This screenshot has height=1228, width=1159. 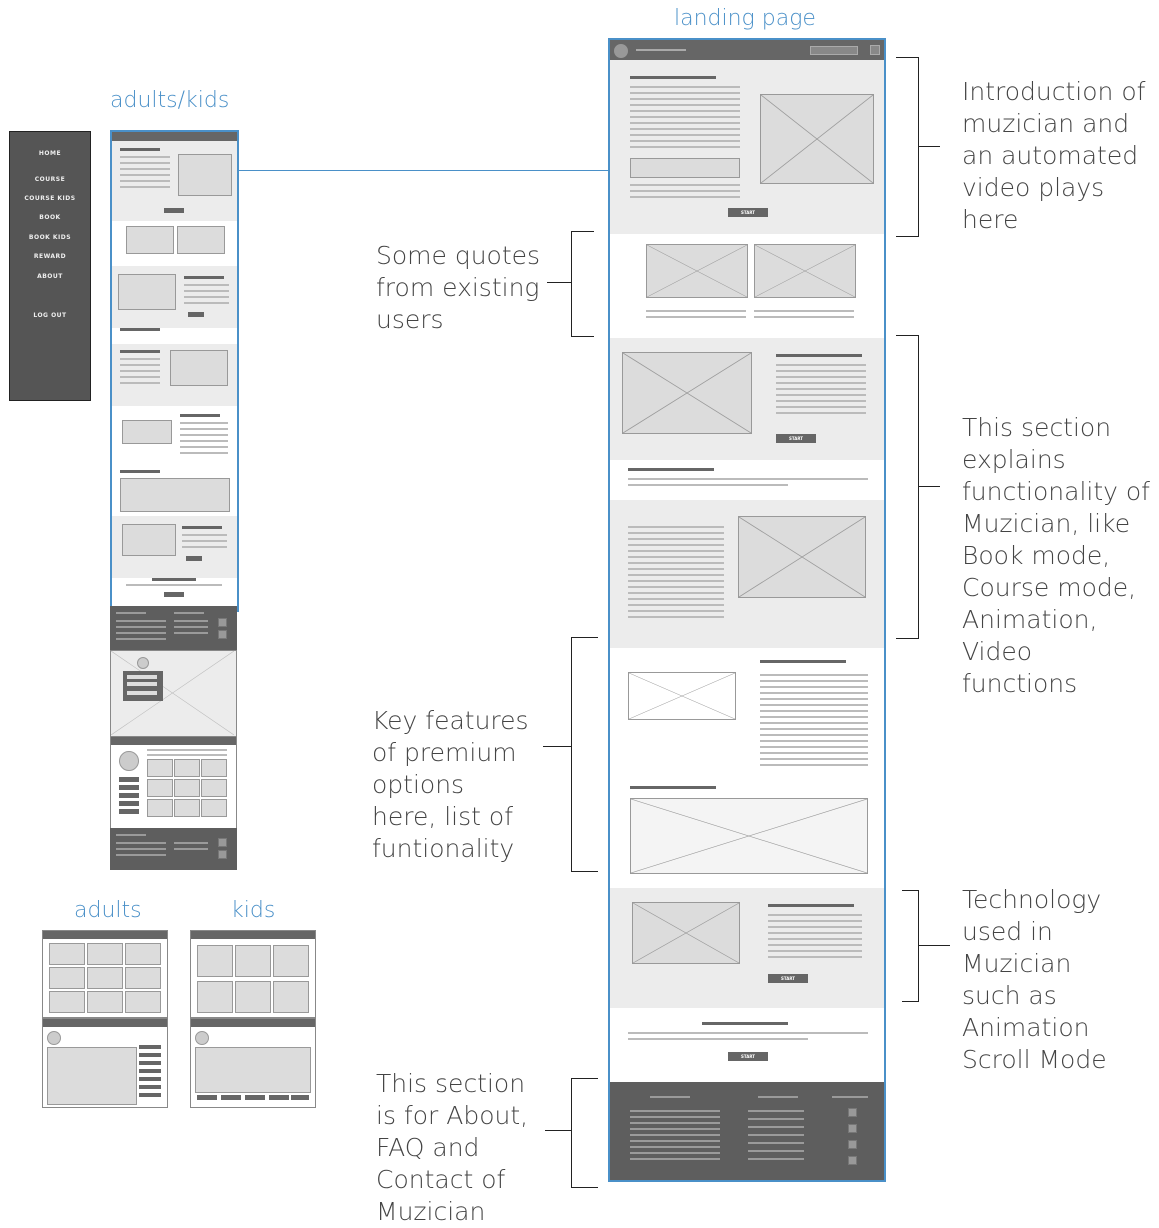 What do you see at coordinates (253, 910) in the screenshot?
I see `kids-title: kids` at bounding box center [253, 910].